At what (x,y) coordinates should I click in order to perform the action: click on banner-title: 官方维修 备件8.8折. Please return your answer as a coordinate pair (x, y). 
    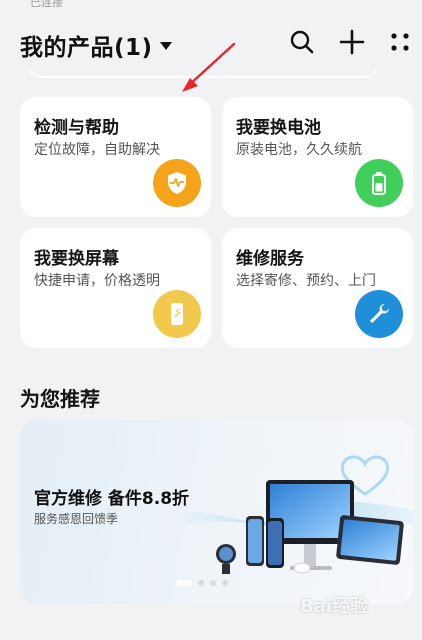
    Looking at the image, I should click on (112, 499).